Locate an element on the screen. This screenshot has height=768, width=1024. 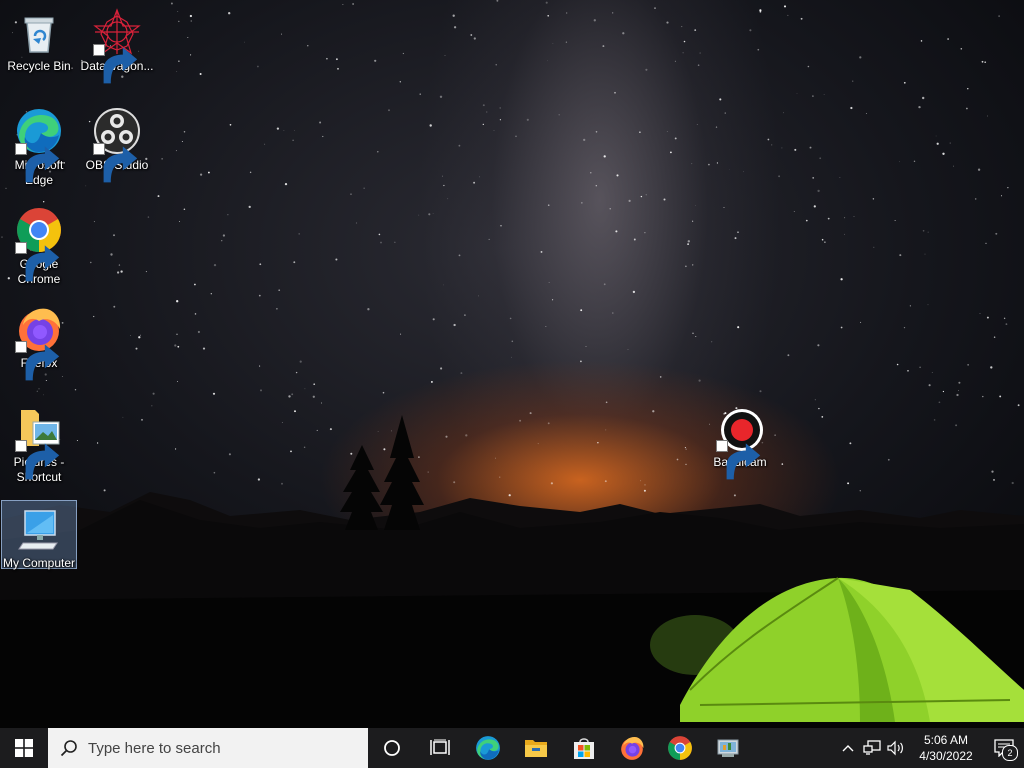
network-button is located at coordinates (872, 748).